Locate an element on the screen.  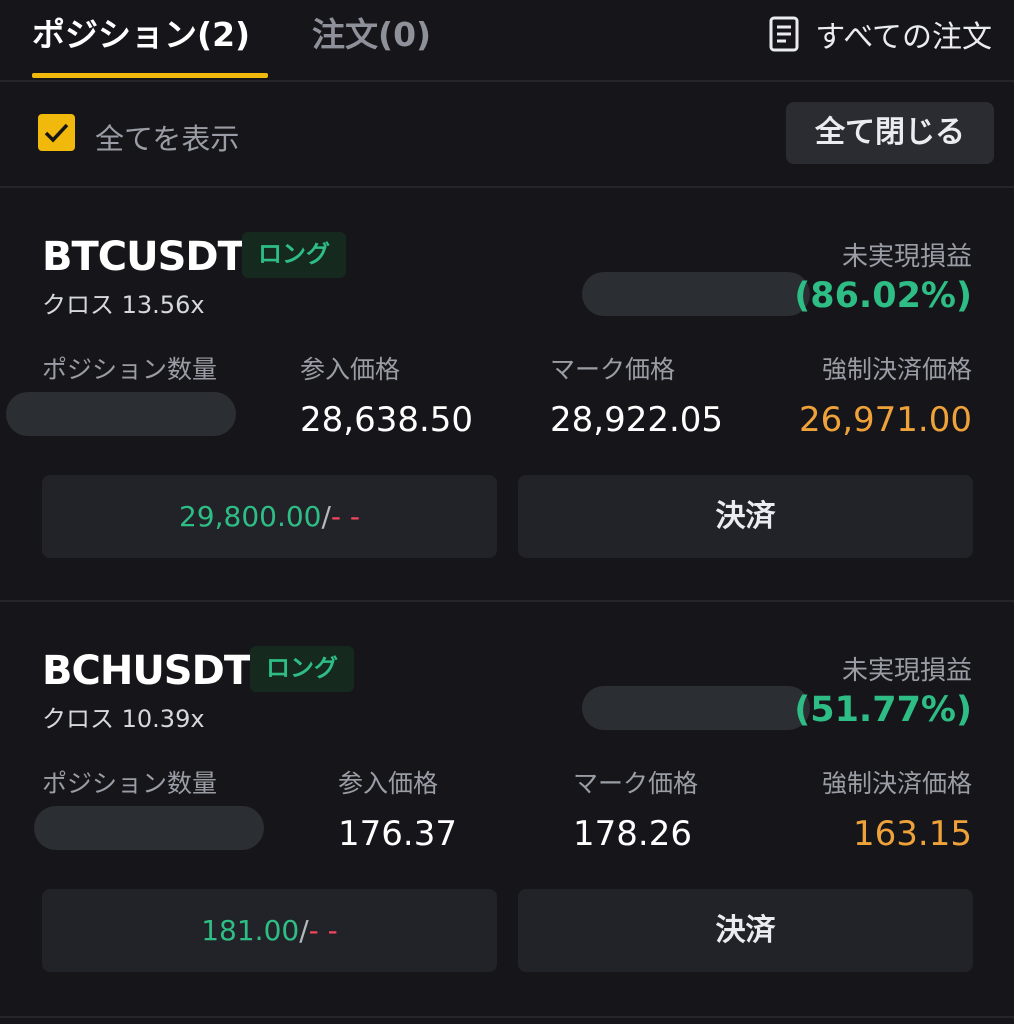
position-symbol: BTCUSDT is located at coordinates (143, 257).